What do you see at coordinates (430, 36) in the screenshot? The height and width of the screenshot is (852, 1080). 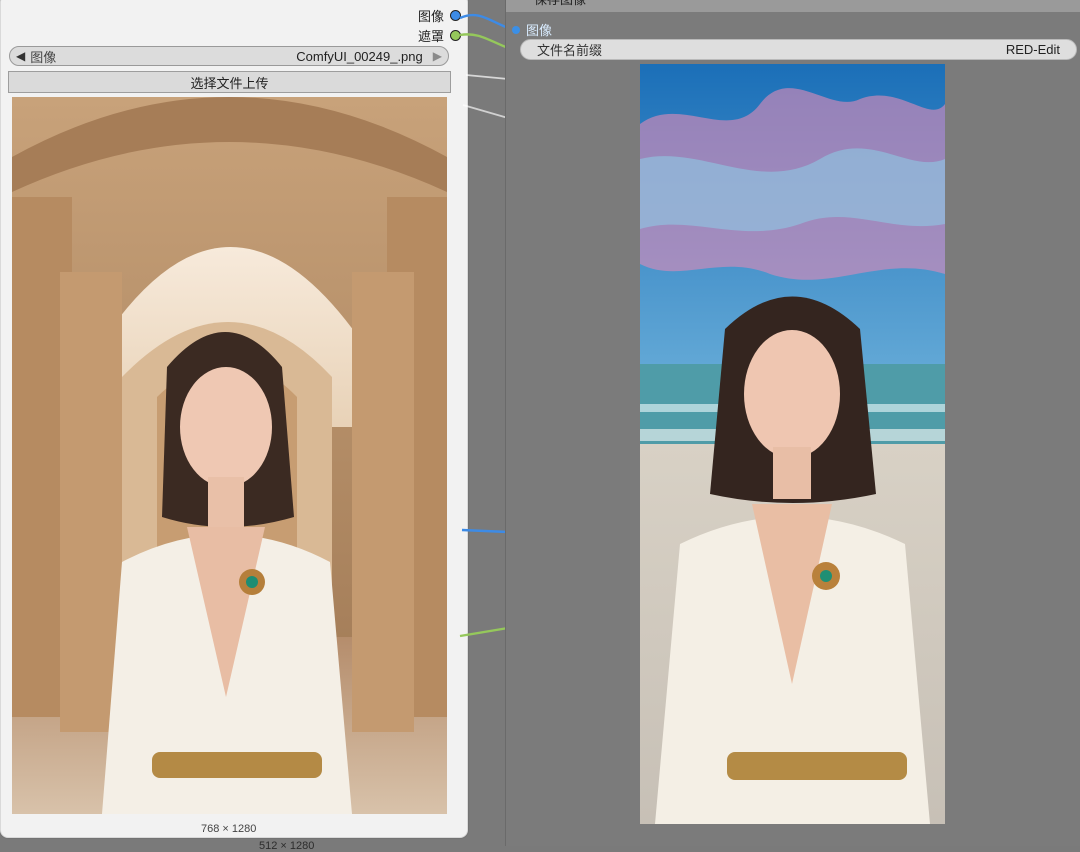 I see `output-label-mask: 遮罩` at bounding box center [430, 36].